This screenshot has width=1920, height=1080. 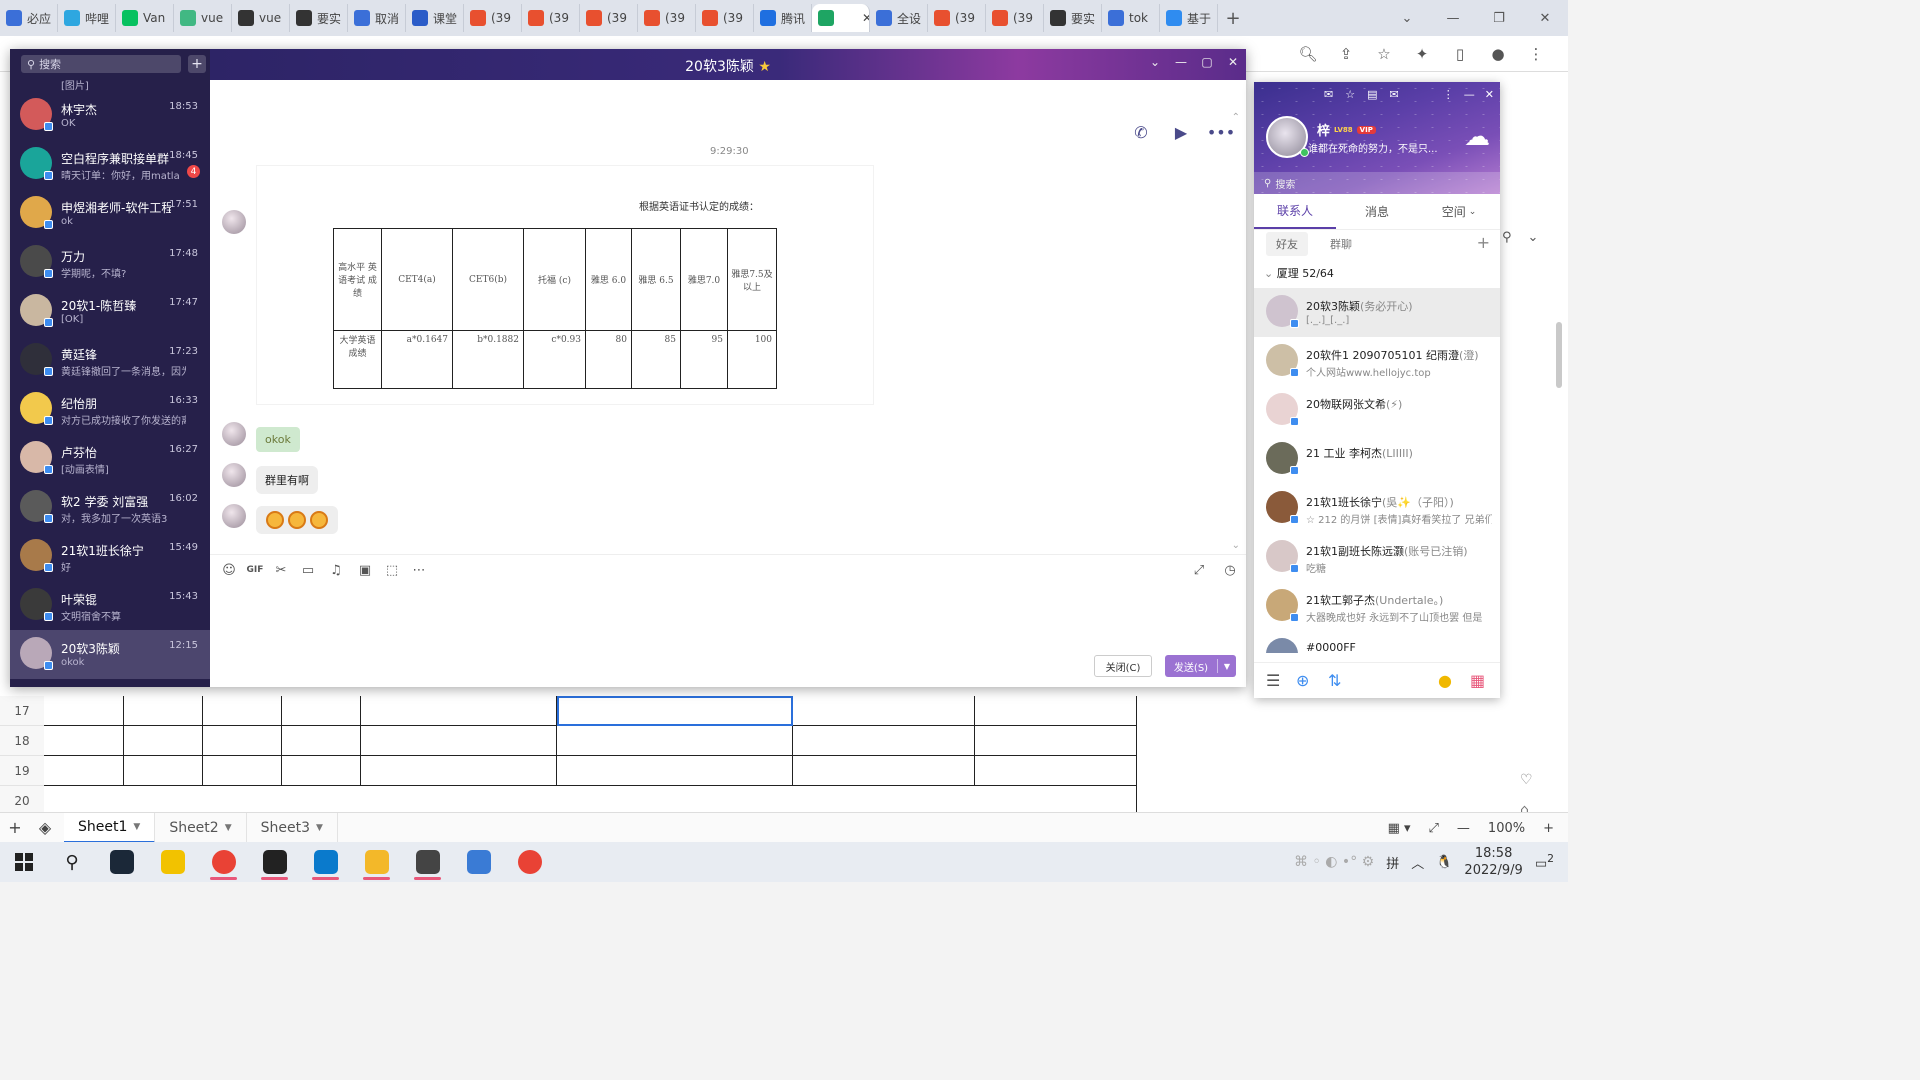 What do you see at coordinates (1459, 211) in the screenshot?
I see `tab-space: 空间 ⌄` at bounding box center [1459, 211].